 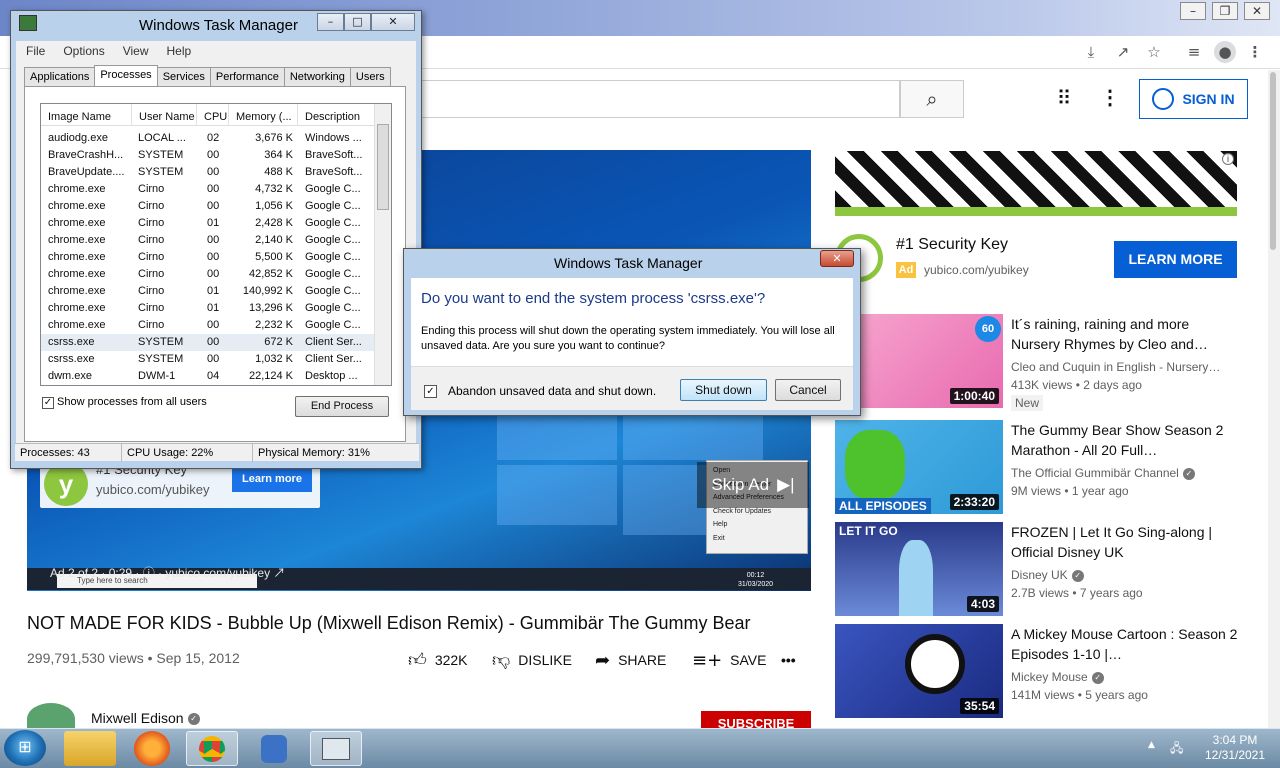 What do you see at coordinates (952, 245) in the screenshot?
I see `sidebar-ad-title: #1 Security Key` at bounding box center [952, 245].